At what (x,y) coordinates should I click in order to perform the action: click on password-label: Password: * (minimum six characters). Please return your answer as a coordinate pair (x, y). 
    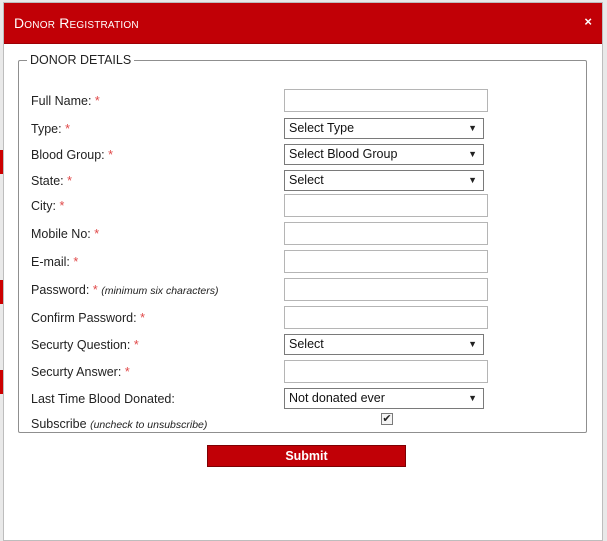
    Looking at the image, I should click on (125, 290).